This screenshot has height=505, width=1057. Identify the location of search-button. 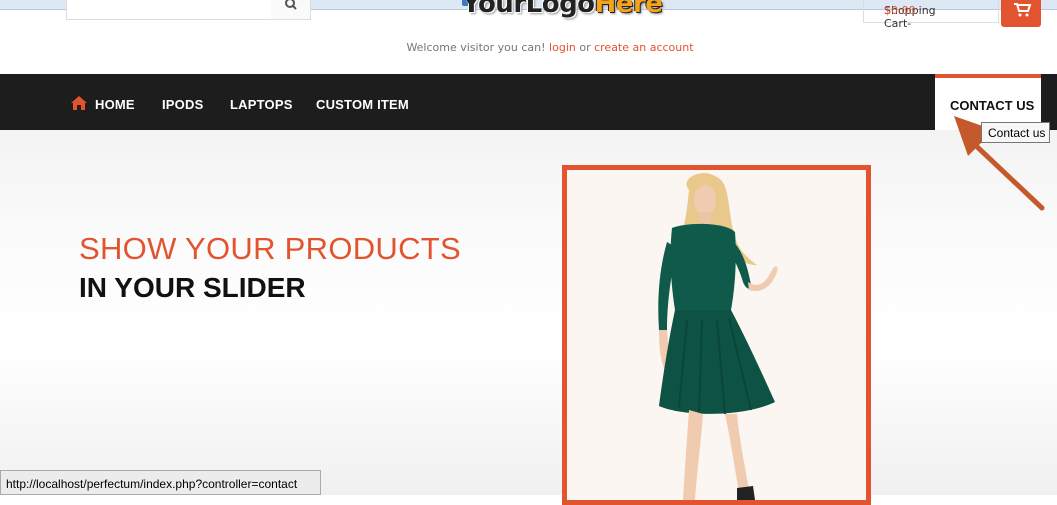
(291, 10).